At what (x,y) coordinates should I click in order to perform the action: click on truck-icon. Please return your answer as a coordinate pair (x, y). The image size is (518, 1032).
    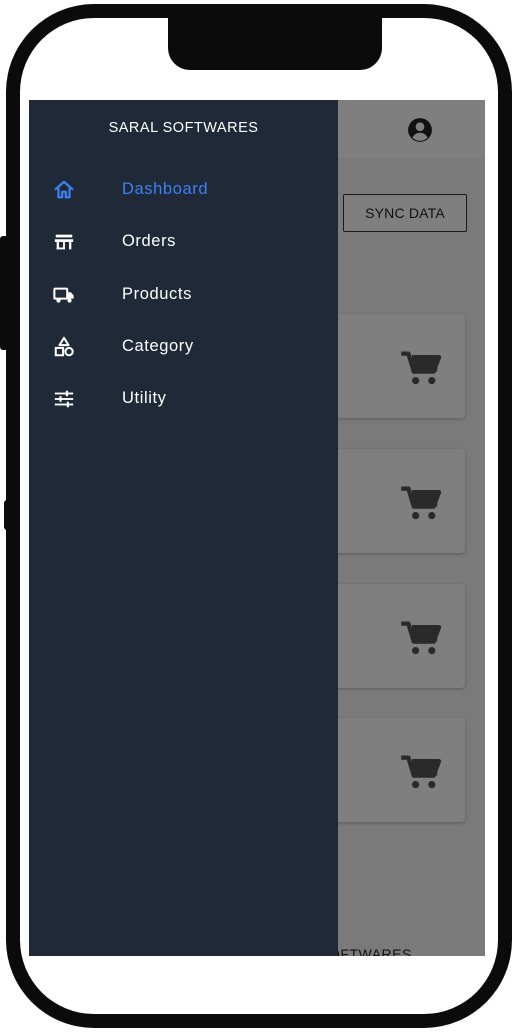
    Looking at the image, I should click on (63, 295).